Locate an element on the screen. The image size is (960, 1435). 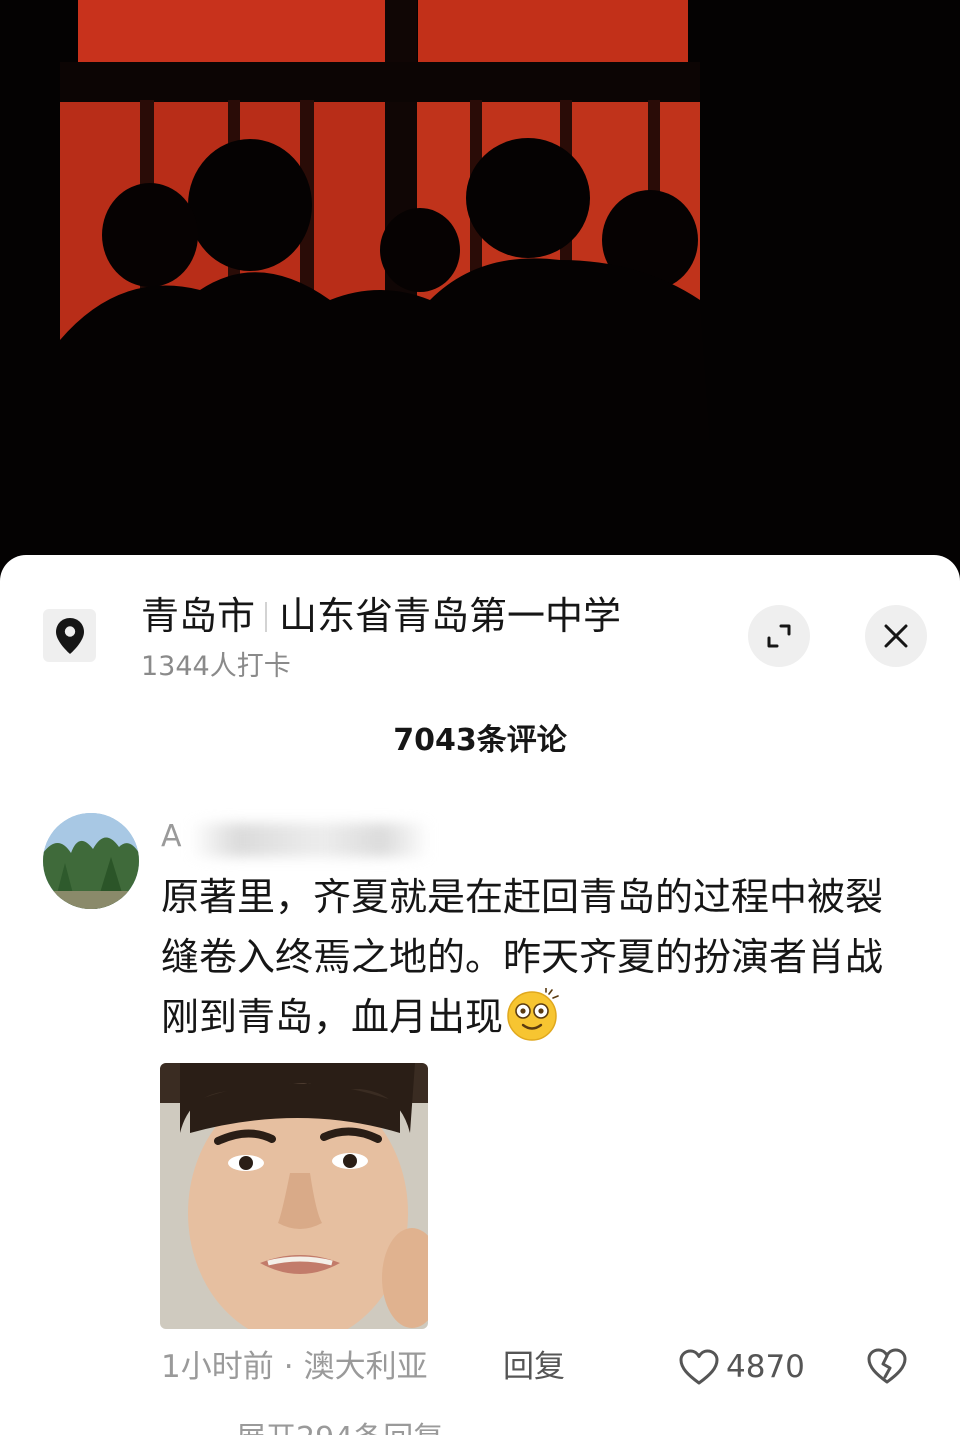
close-icon is located at coordinates (896, 636).